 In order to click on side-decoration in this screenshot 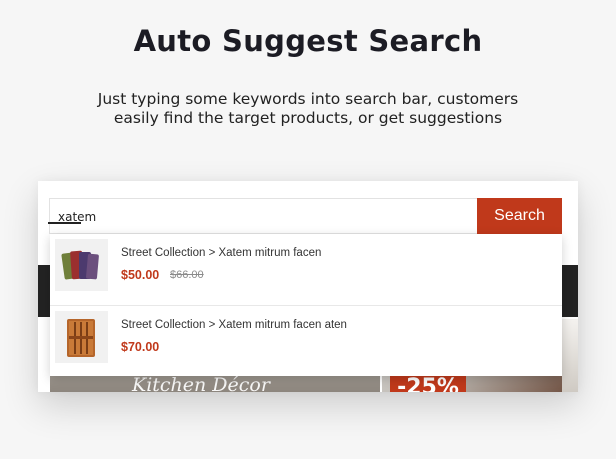, I will do `click(570, 355)`.